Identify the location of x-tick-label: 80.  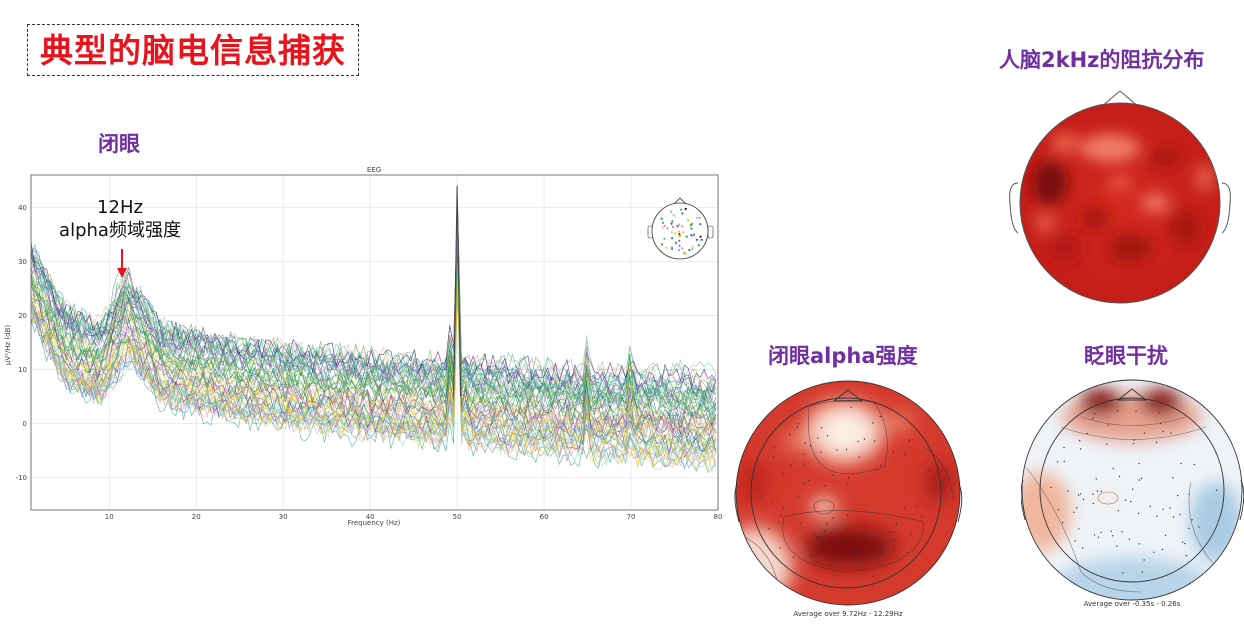
(718, 517).